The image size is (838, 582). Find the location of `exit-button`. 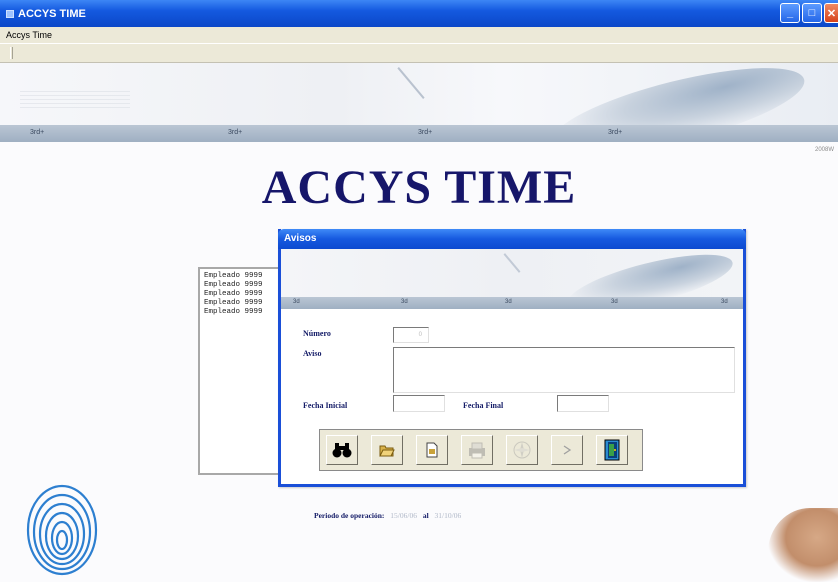

exit-button is located at coordinates (612, 450).